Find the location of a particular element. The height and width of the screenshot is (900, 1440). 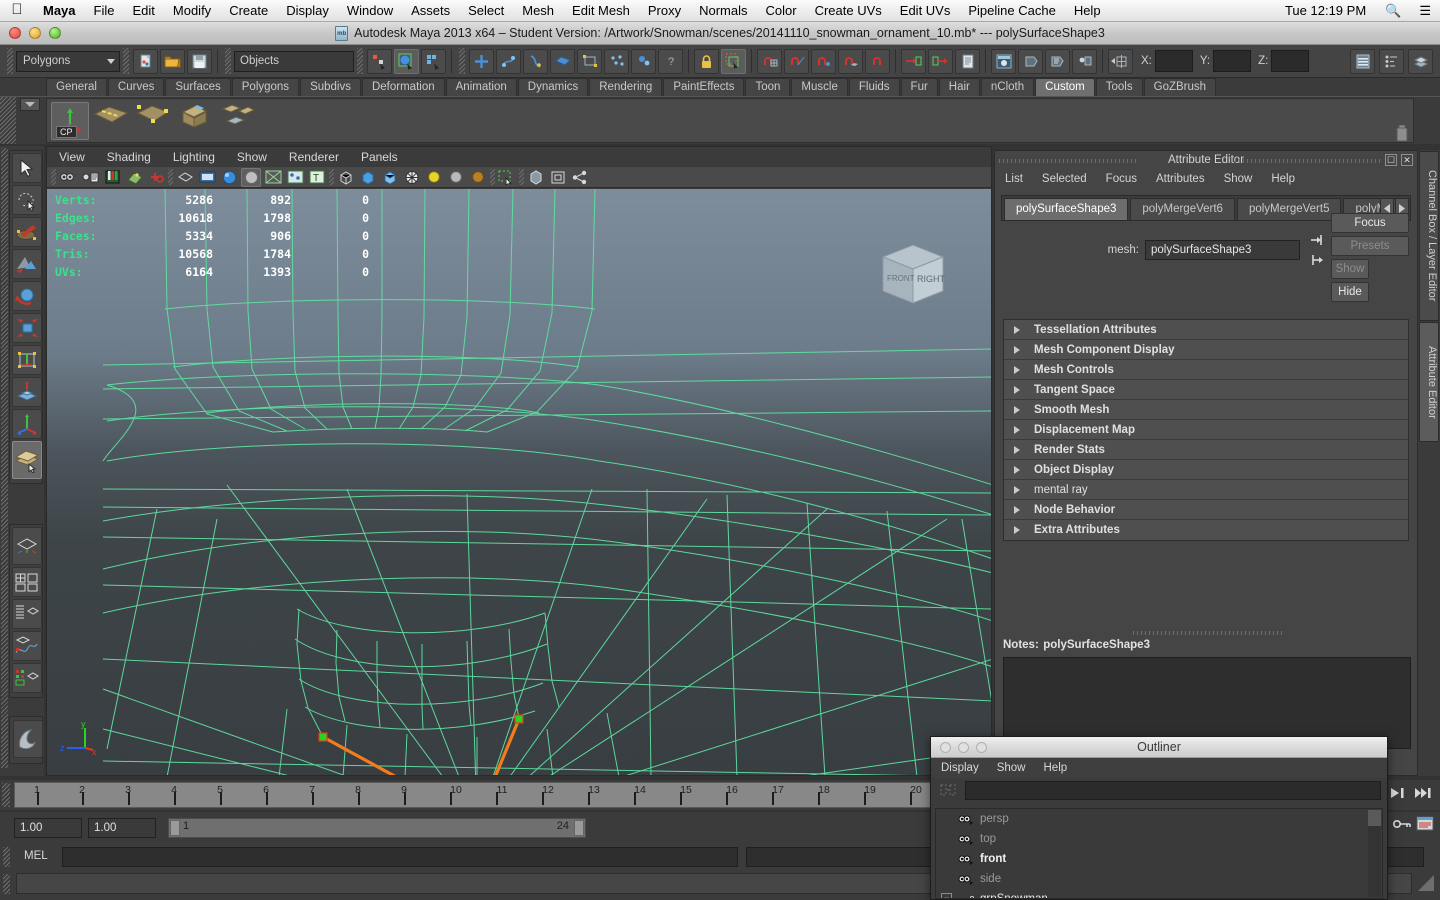

shelf-tab-dynamics: Dynamics is located at coordinates (553, 87).